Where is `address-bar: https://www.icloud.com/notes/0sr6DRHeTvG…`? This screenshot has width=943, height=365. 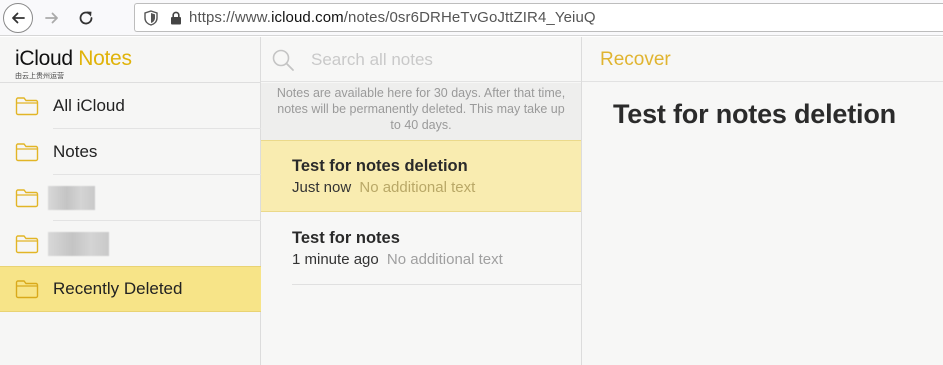
address-bar: https://www.icloud.com/notes/0sr6DRHeTvG… is located at coordinates (538, 17).